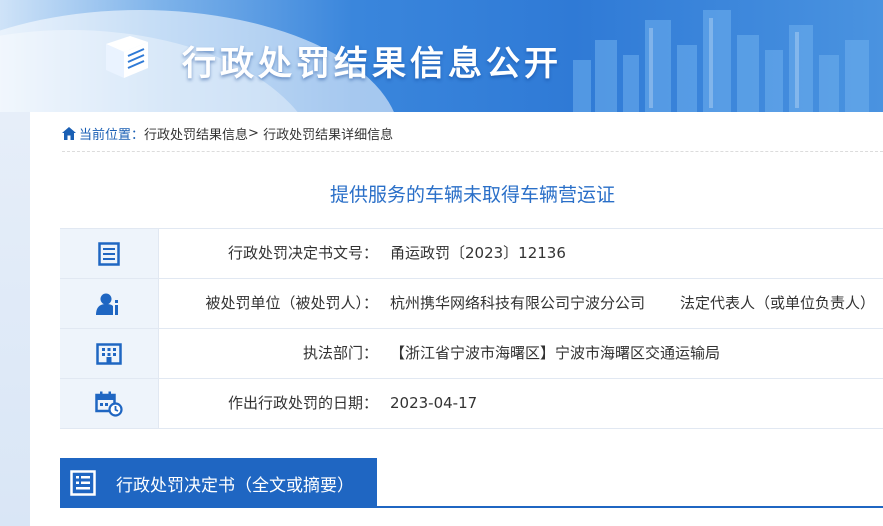 This screenshot has height=526, width=883. I want to click on divider, so click(472, 151).